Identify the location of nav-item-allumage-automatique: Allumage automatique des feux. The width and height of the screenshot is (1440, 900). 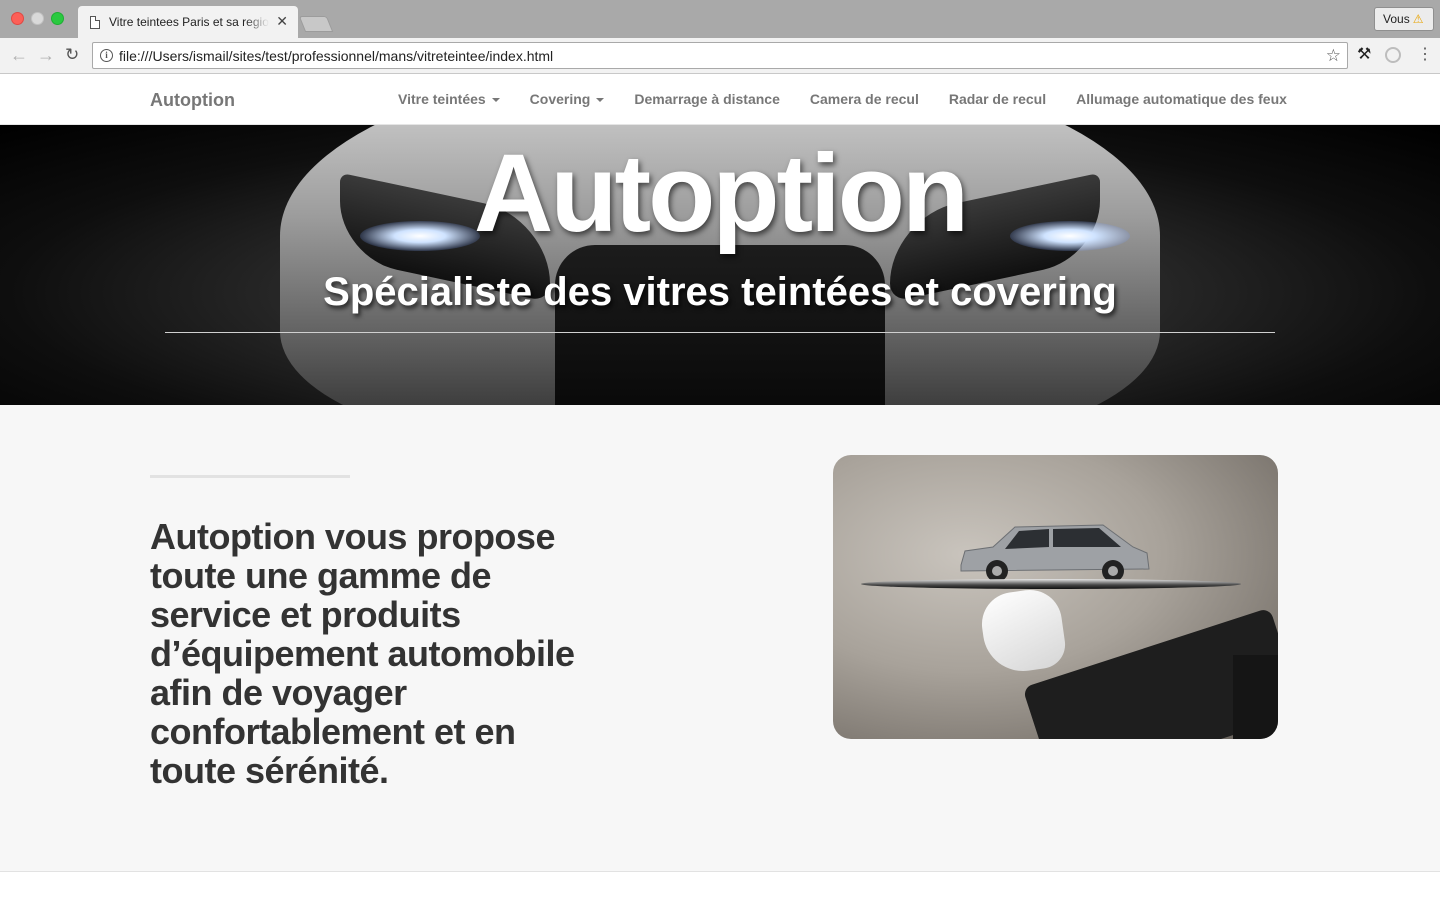
(1181, 99).